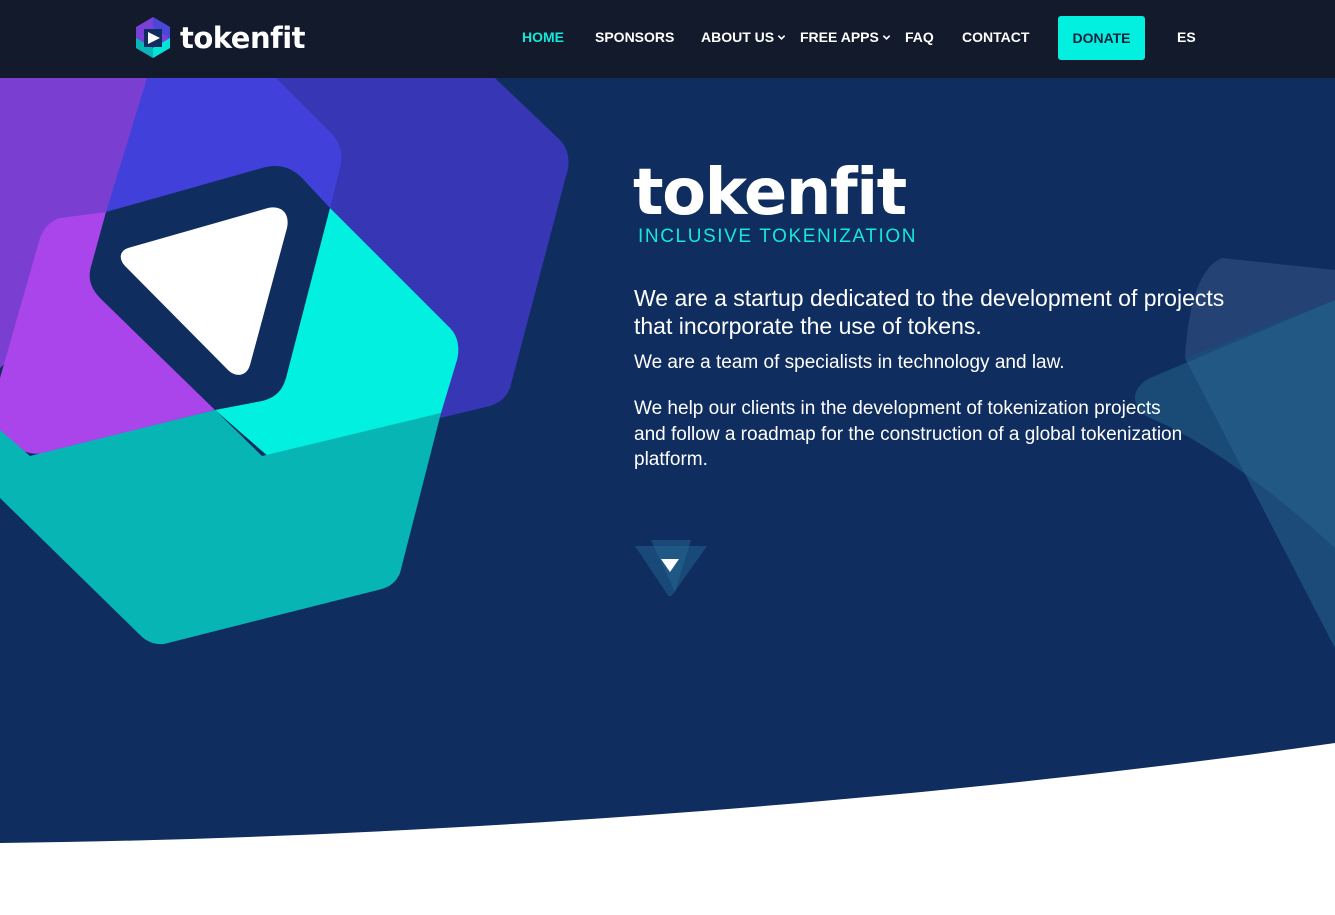 Image resolution: width=1335 pixels, height=915 pixels. I want to click on nav-sponsors-label: SPONSORS, so click(635, 37).